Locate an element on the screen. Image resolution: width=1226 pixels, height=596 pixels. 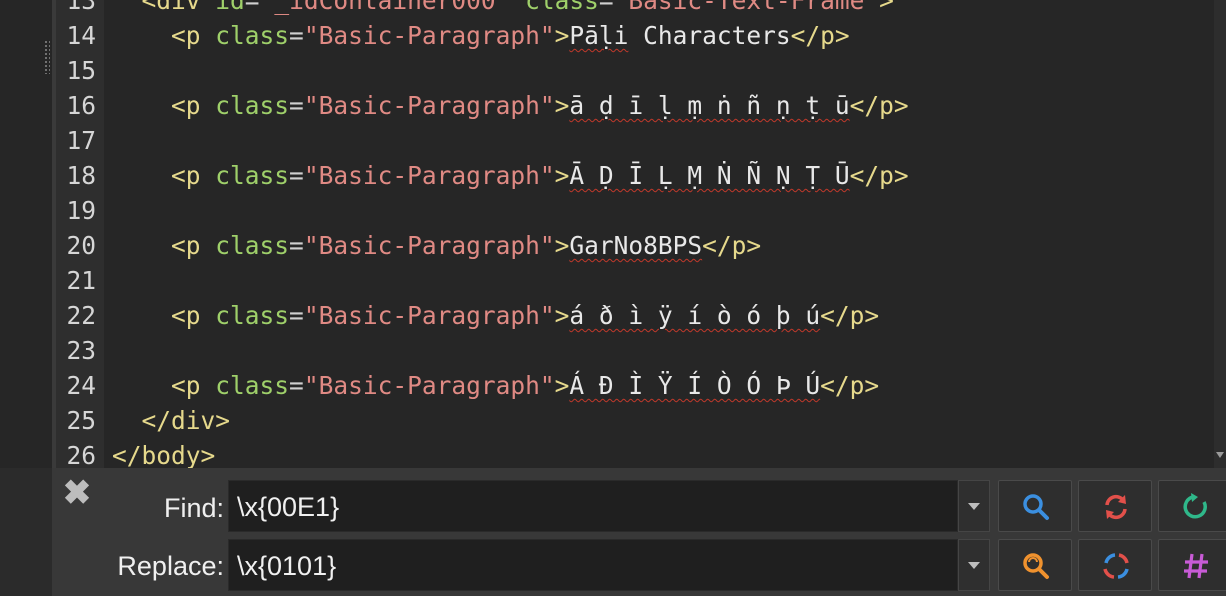
find-button is located at coordinates (1035, 506).